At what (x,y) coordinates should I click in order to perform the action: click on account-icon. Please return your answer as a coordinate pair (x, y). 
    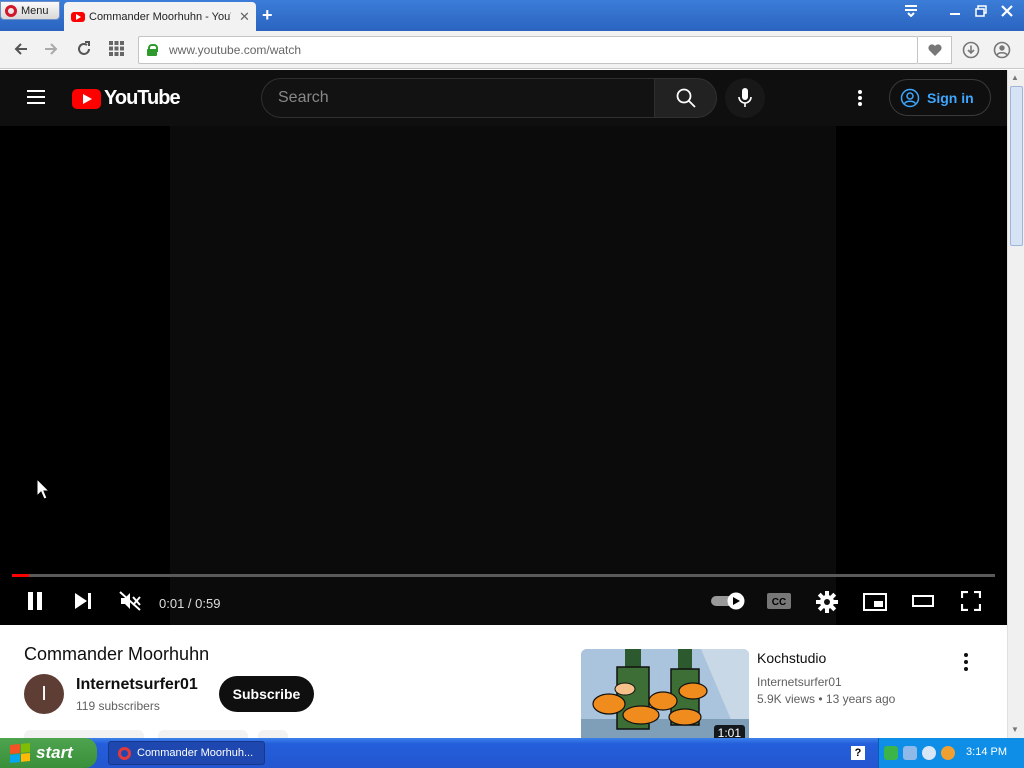
    Looking at the image, I should click on (1002, 50).